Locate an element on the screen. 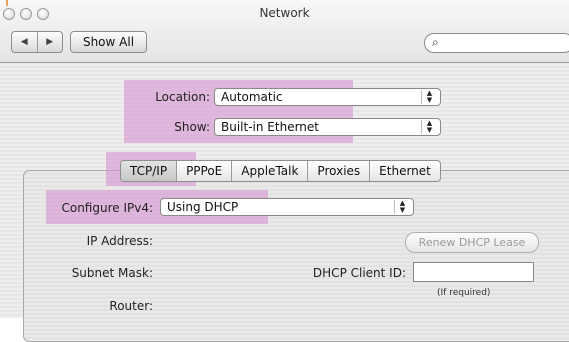 This screenshot has height=342, width=569. show-value: Built-in Ethernet is located at coordinates (270, 127).